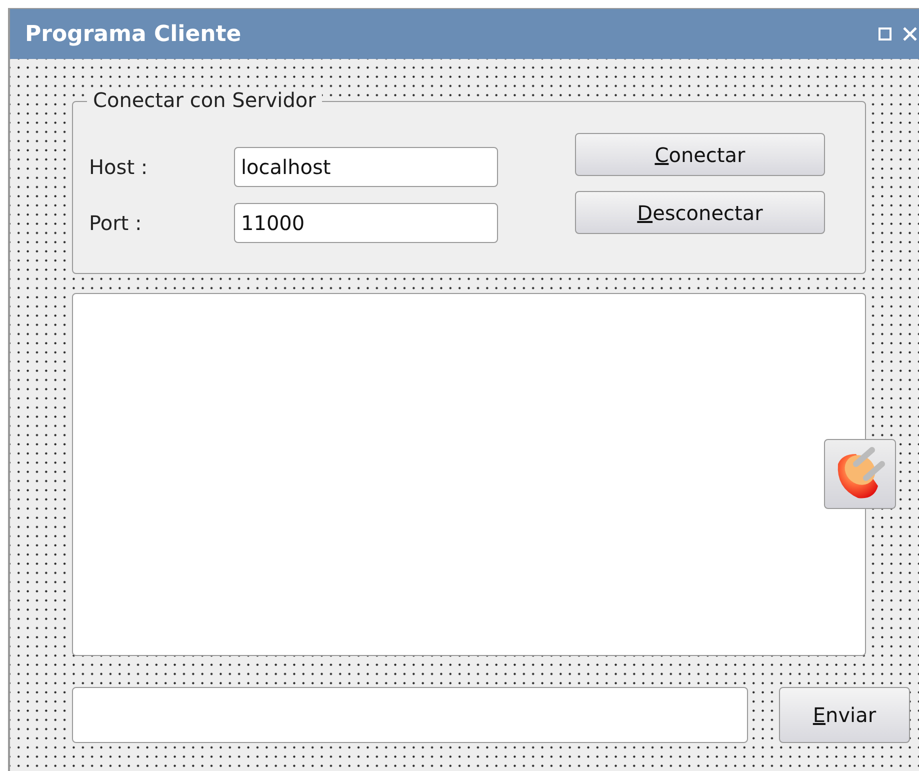 This screenshot has width=919, height=771. I want to click on push-button: Conectar, so click(700, 154).